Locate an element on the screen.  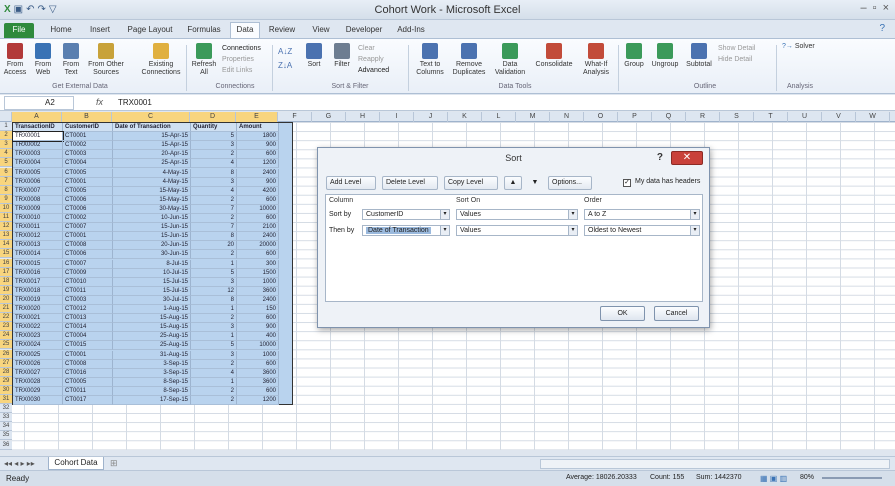
table-cell: 15-Jul-15 is located at coordinates (152, 282).